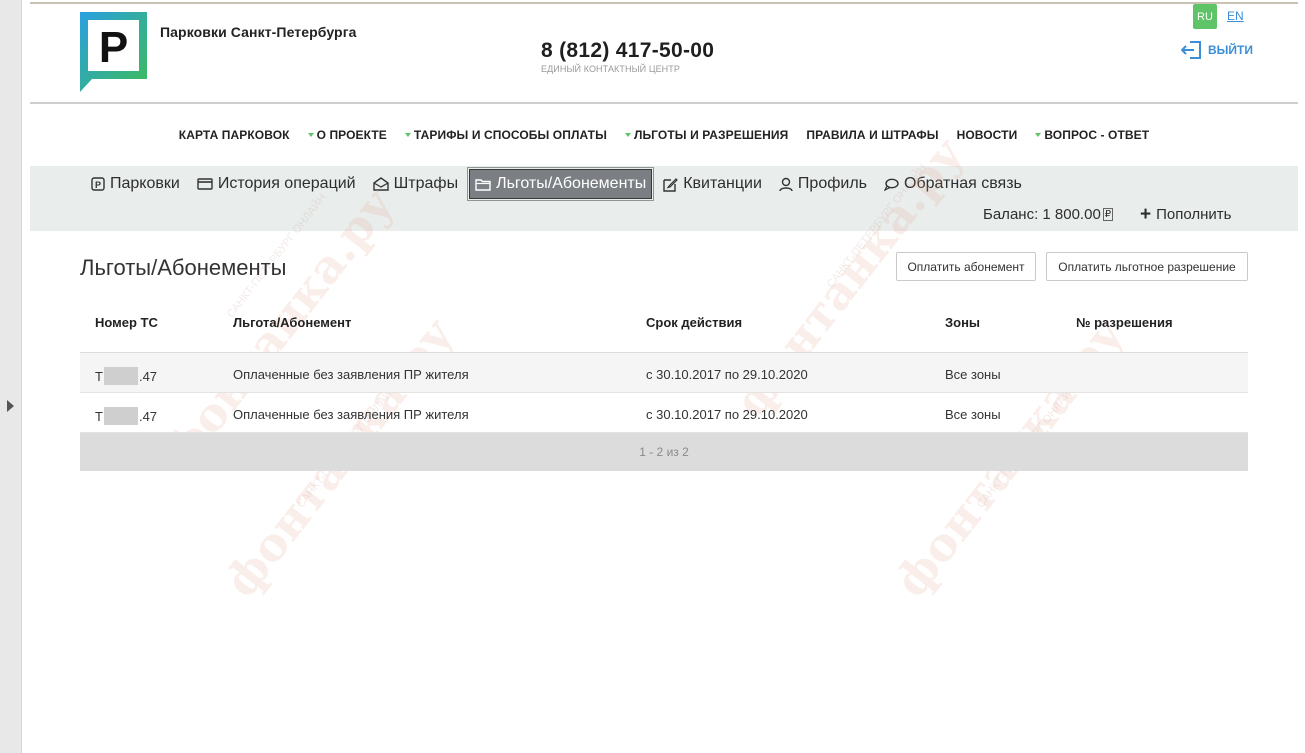 The width and height of the screenshot is (1305, 753). Describe the element at coordinates (1191, 50) in the screenshot. I see `logout-icon` at that location.